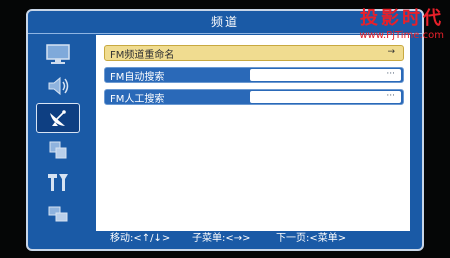  Describe the element at coordinates (137, 77) in the screenshot. I see `menu-row-label: FM自动搜索` at that location.